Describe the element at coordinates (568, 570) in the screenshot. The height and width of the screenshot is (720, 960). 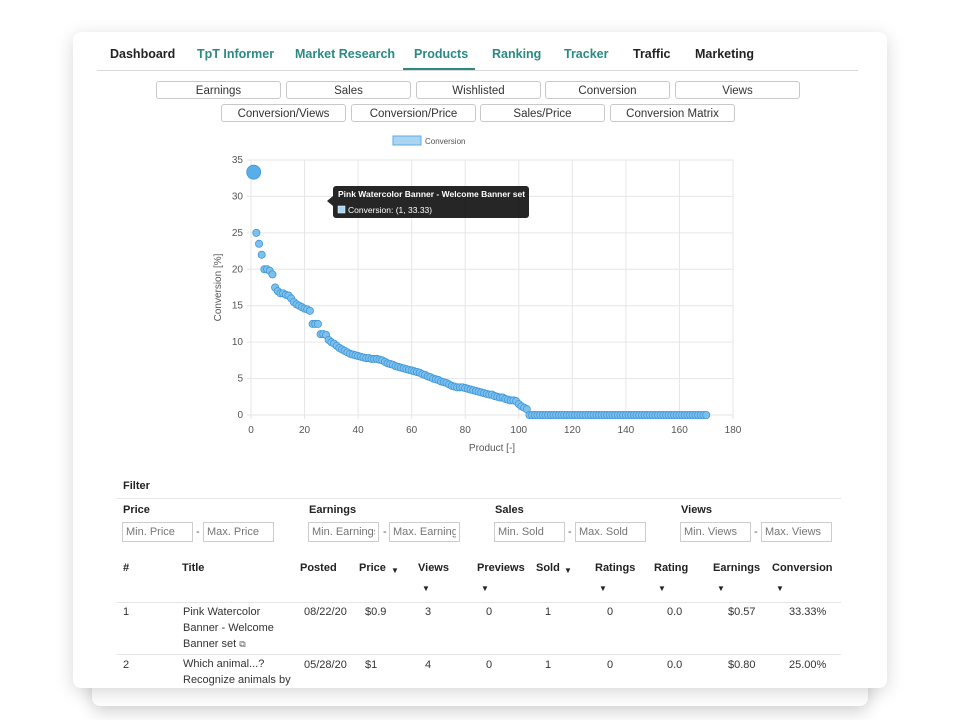
I see `sold-sort-icon: ▼` at that location.